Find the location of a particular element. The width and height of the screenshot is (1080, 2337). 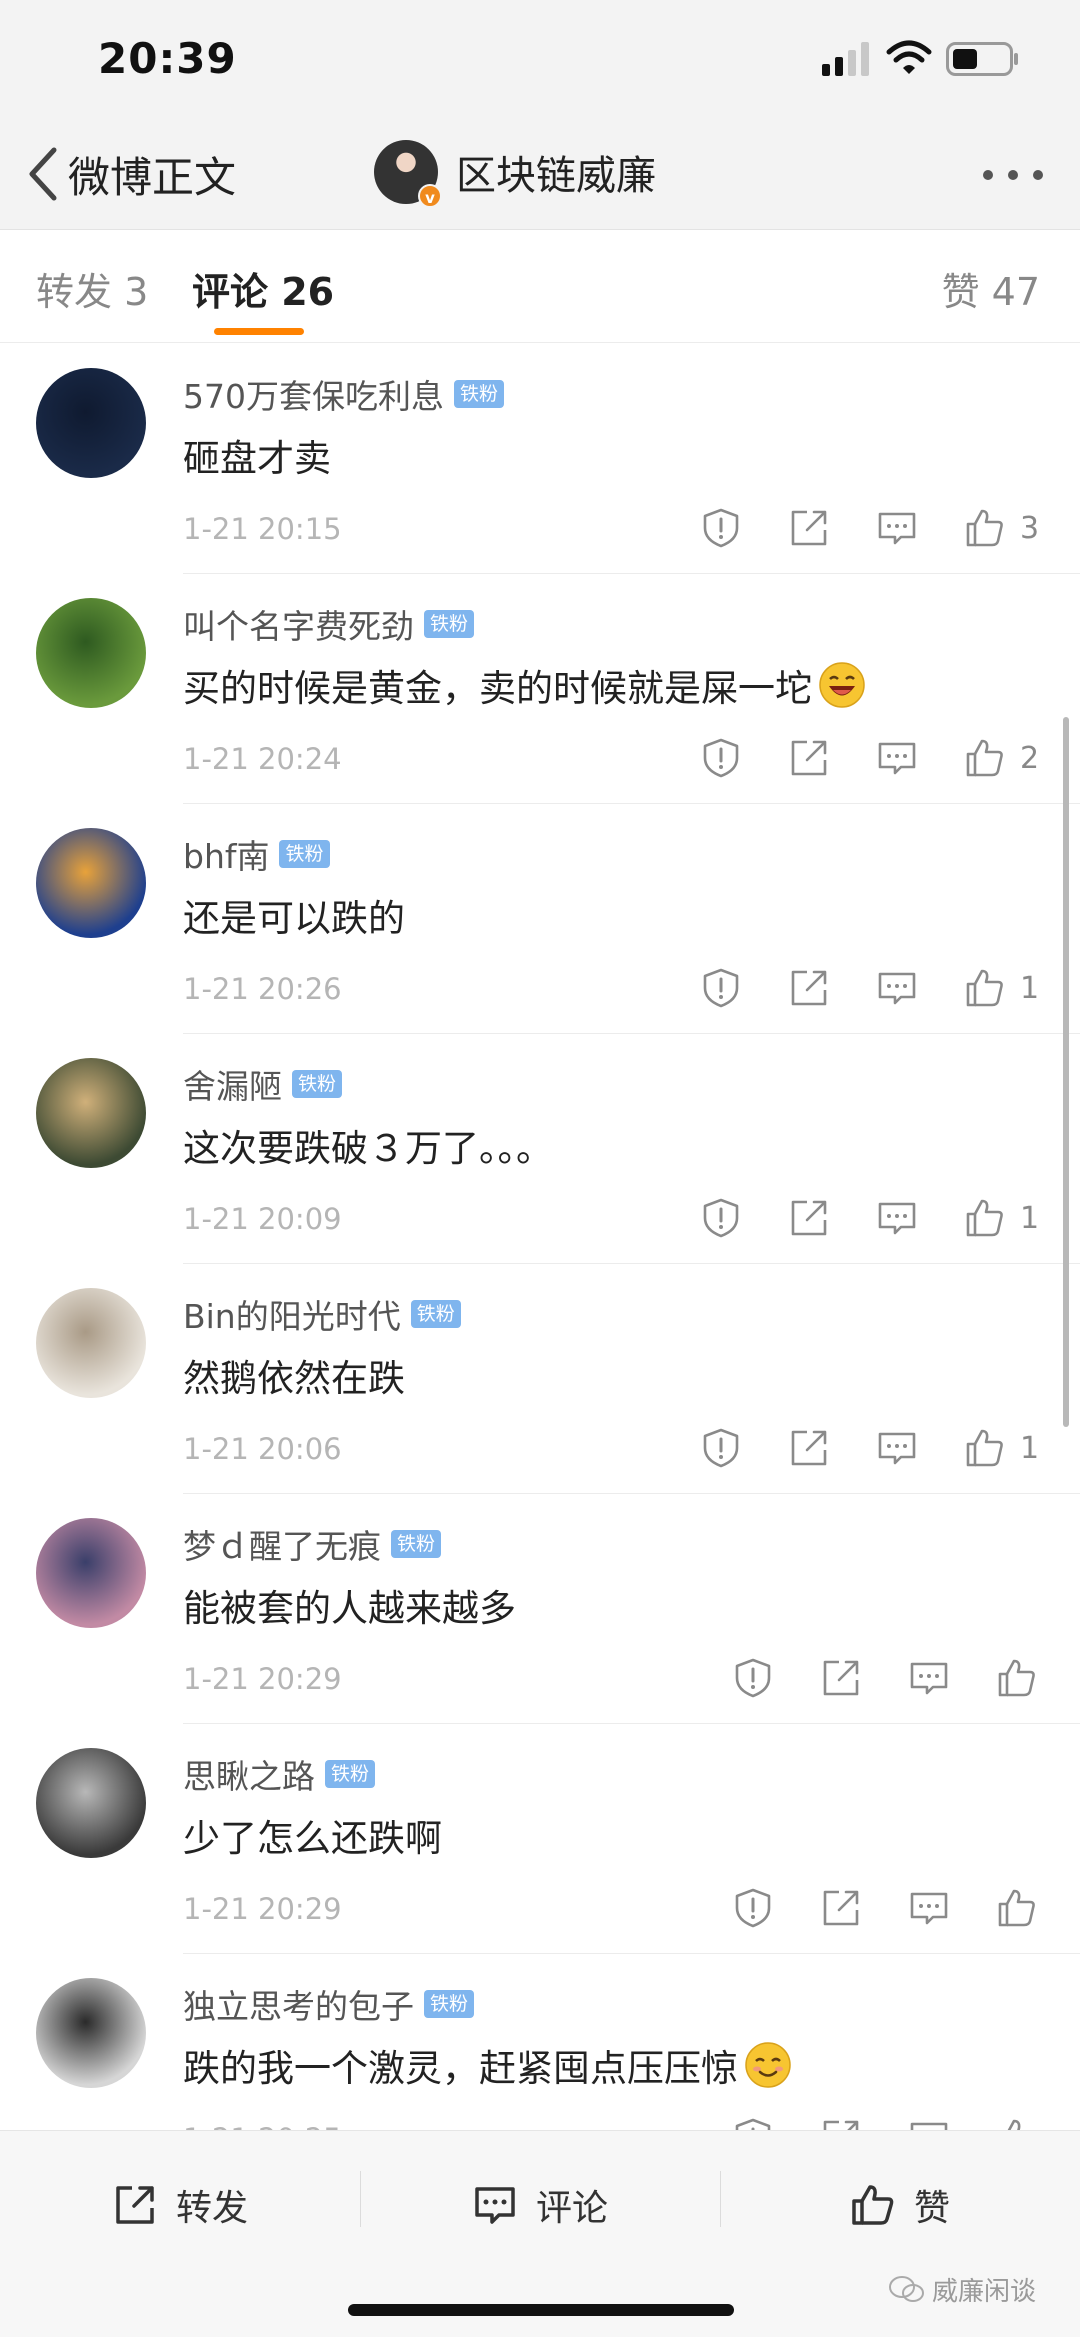

forward-button: 转发 is located at coordinates (180, 2205).